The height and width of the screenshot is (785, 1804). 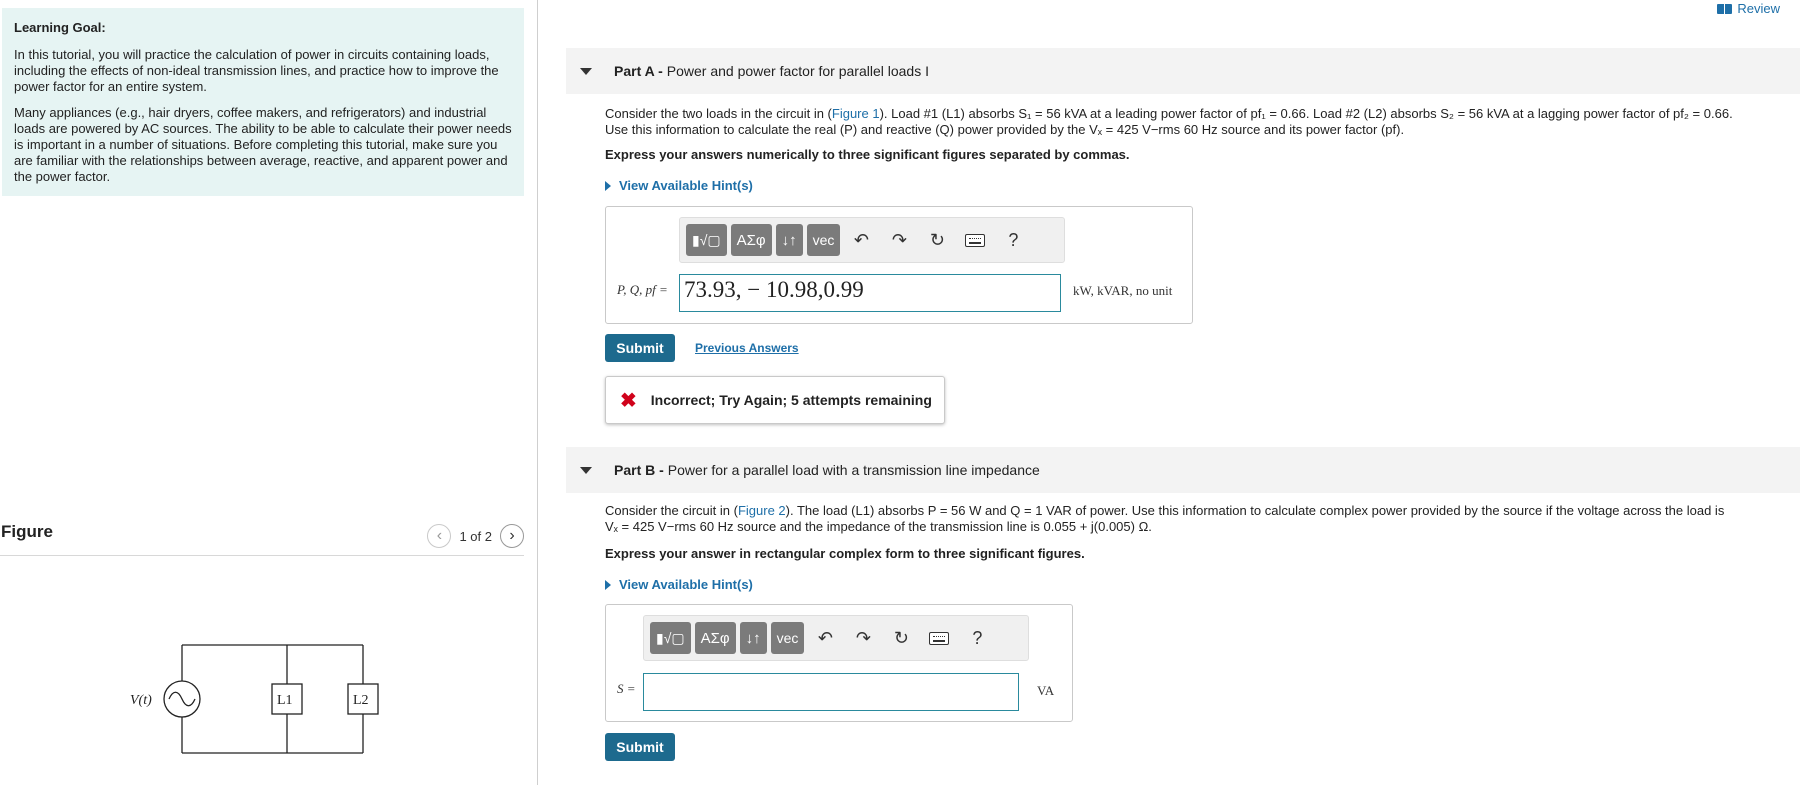 I want to click on column-divider, so click(x=537, y=392).